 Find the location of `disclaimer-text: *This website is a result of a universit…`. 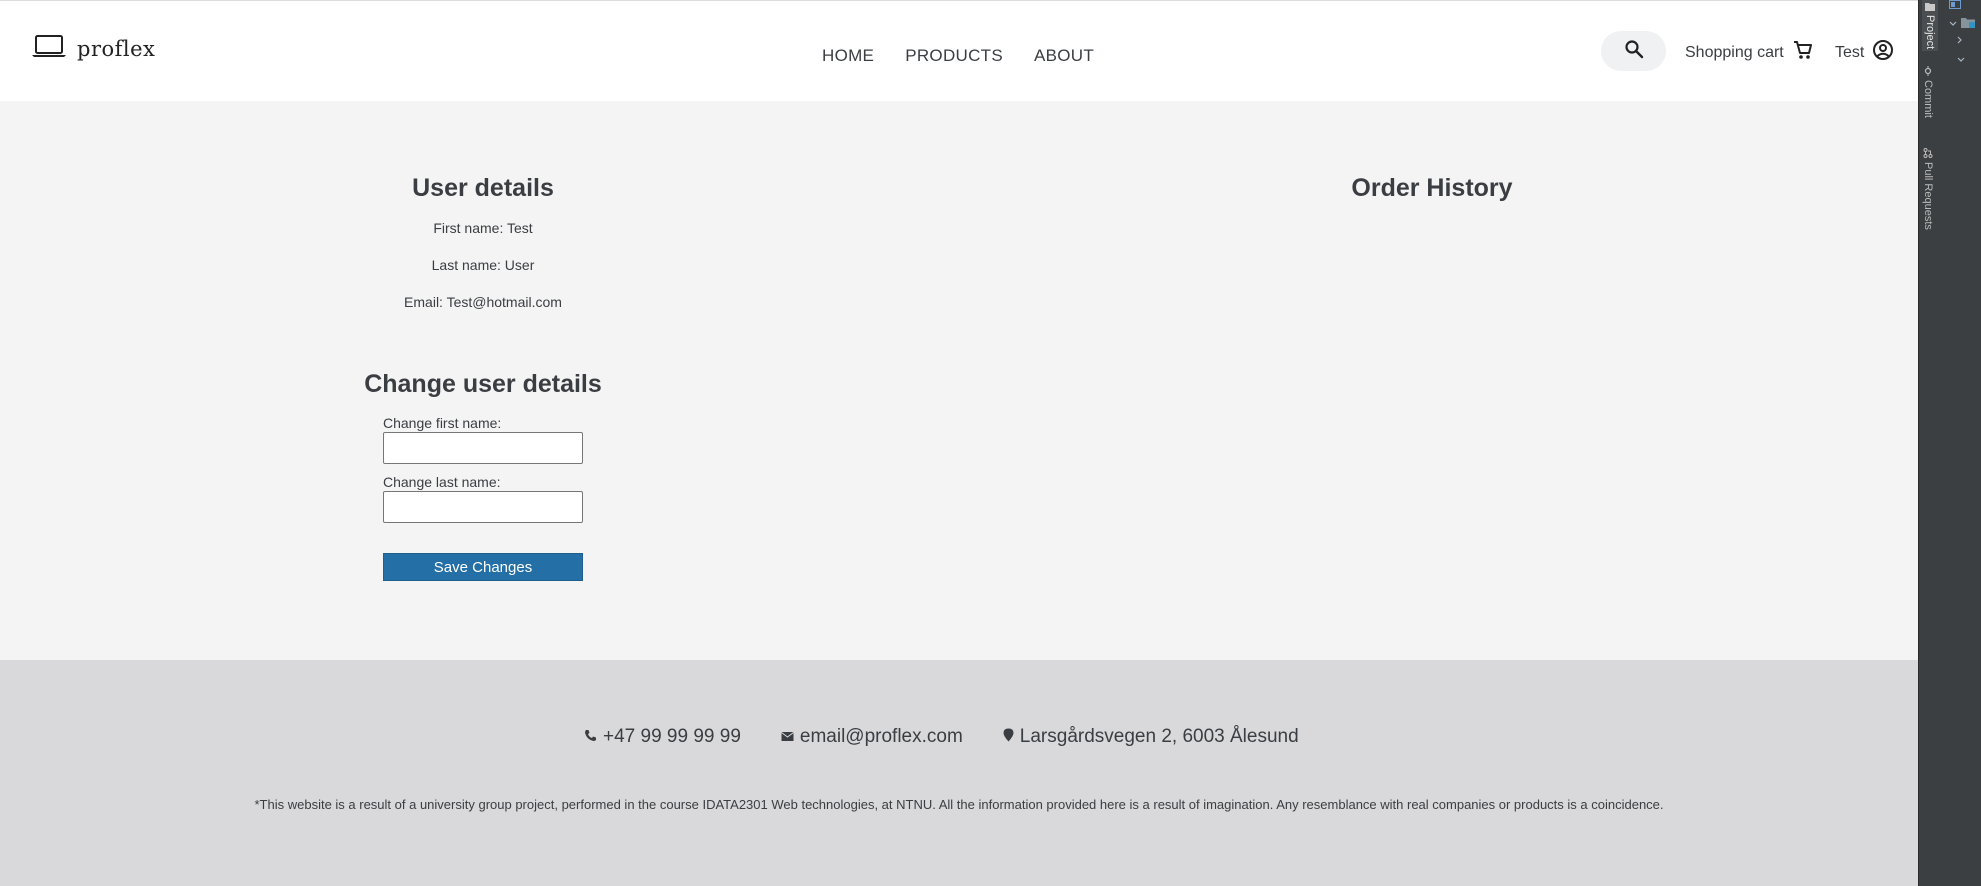

disclaimer-text: *This website is a result of a universit… is located at coordinates (959, 804).